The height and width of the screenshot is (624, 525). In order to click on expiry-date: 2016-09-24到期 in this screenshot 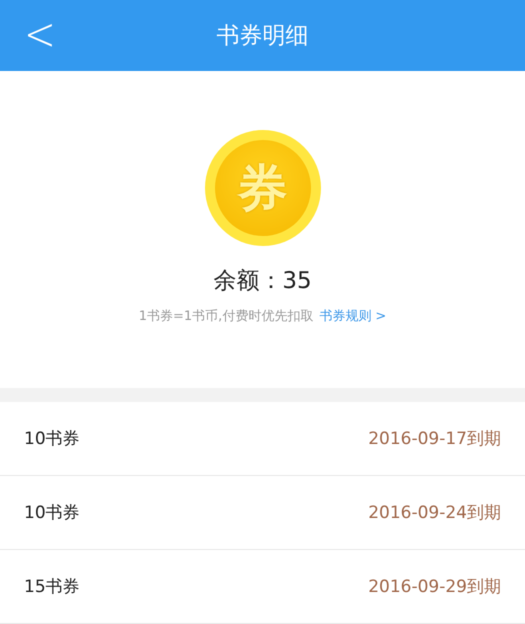, I will do `click(434, 513)`.